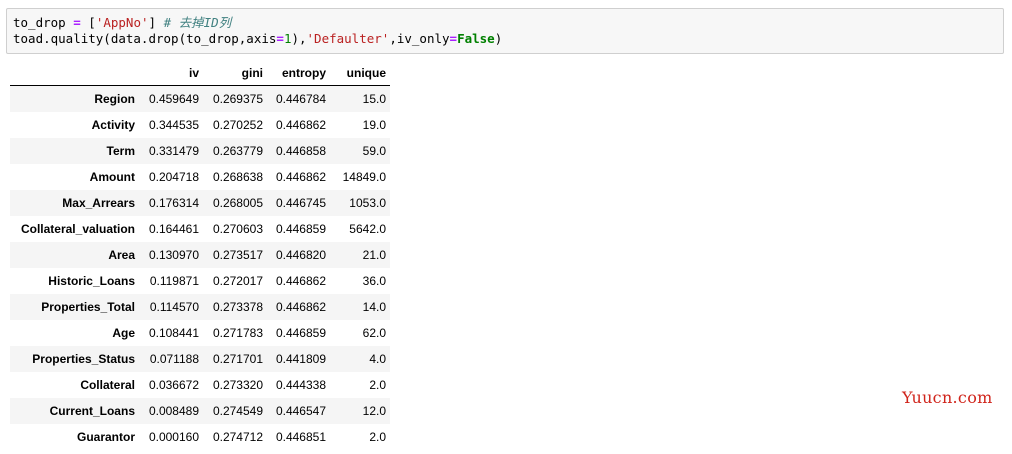  What do you see at coordinates (237, 203) in the screenshot?
I see `cell-gini: 0.268005` at bounding box center [237, 203].